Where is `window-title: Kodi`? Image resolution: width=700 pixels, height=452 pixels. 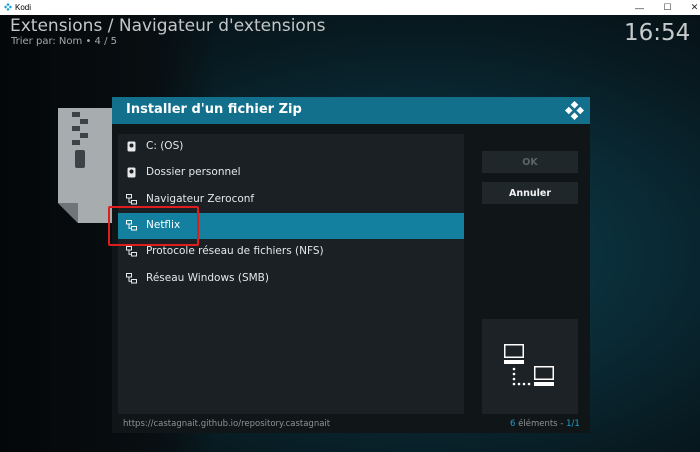
window-title: Kodi is located at coordinates (23, 7).